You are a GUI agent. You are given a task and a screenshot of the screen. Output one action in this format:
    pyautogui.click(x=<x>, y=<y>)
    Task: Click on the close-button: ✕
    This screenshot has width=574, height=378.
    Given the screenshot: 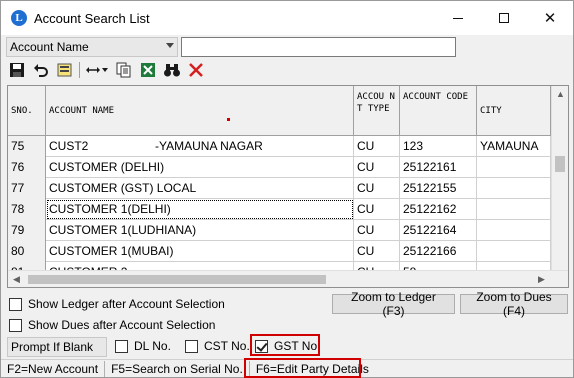 What is the action you would take?
    pyautogui.click(x=550, y=18)
    